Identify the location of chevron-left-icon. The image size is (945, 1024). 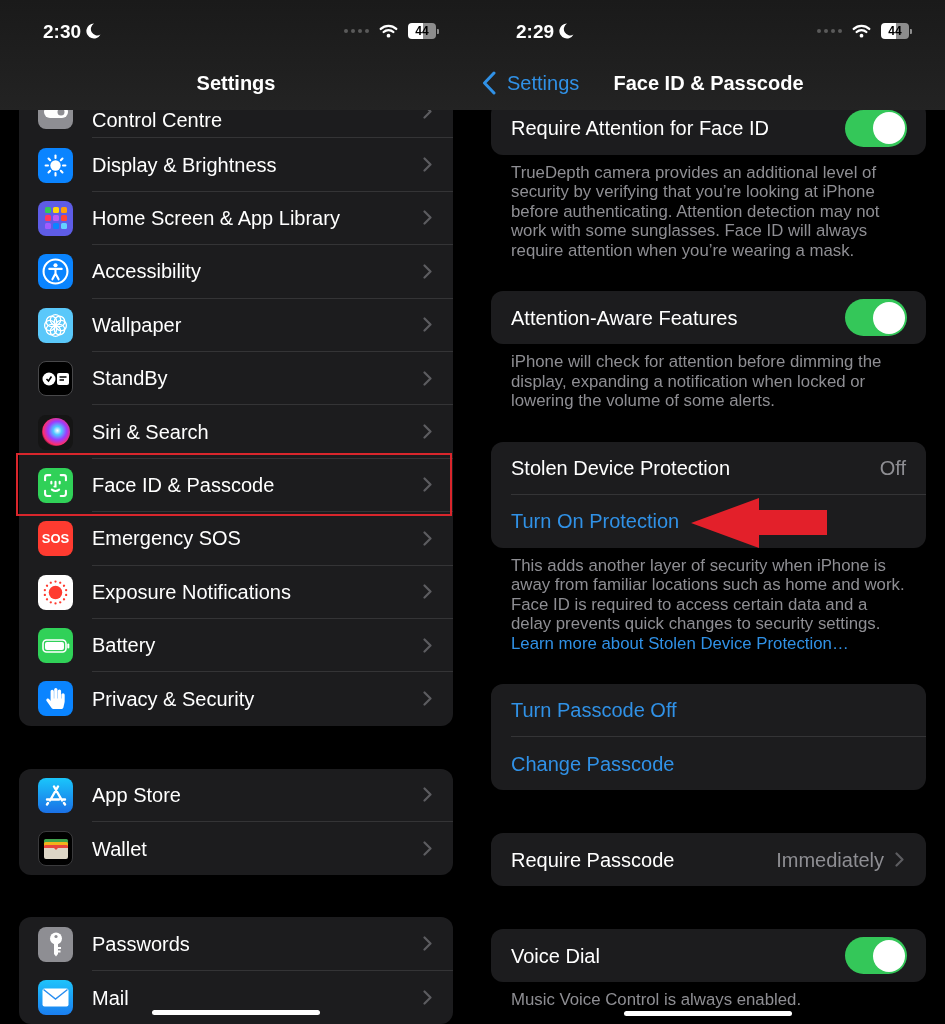
(489, 83).